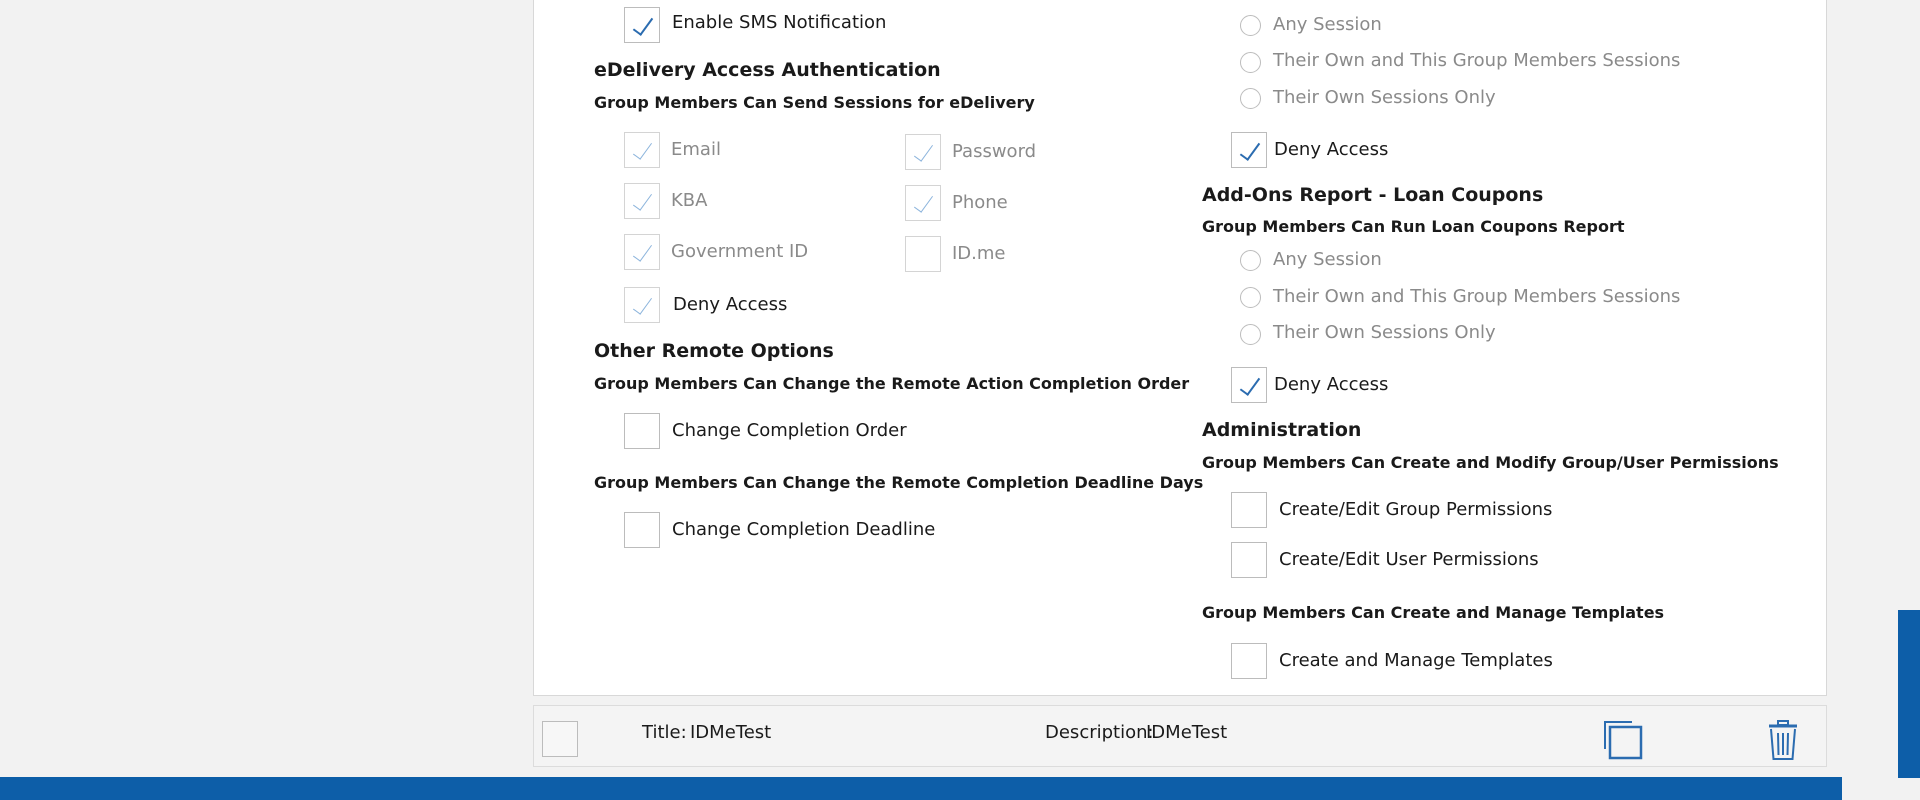 The height and width of the screenshot is (800, 1920). Describe the element at coordinates (642, 25) in the screenshot. I see `enable-sms-checkbox` at that location.